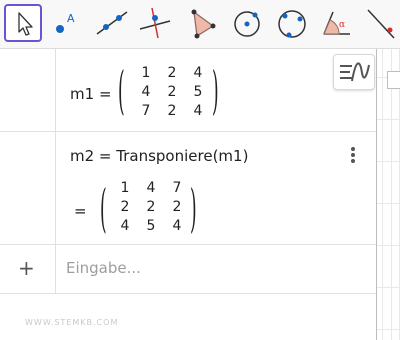  I want to click on m2-left-paren: (, so click(103, 211).